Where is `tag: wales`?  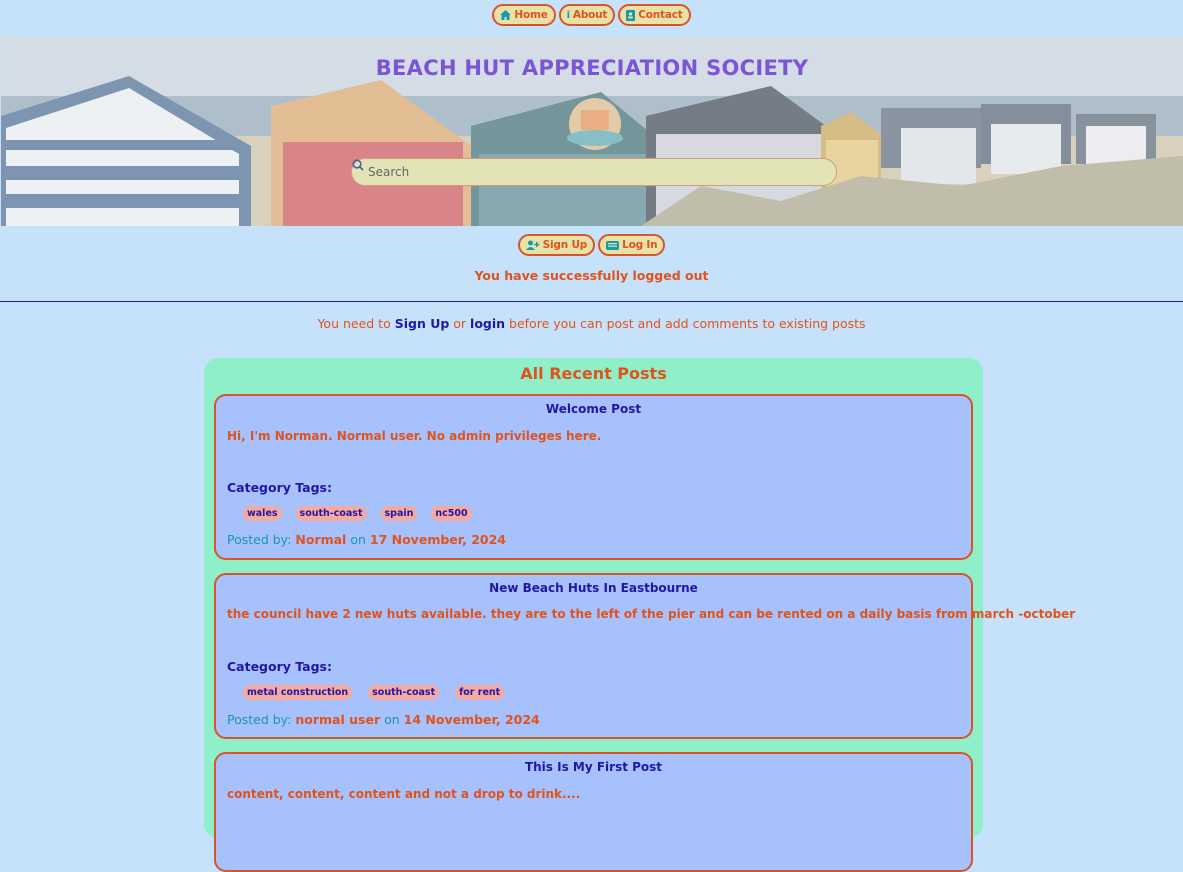
tag: wales is located at coordinates (262, 513).